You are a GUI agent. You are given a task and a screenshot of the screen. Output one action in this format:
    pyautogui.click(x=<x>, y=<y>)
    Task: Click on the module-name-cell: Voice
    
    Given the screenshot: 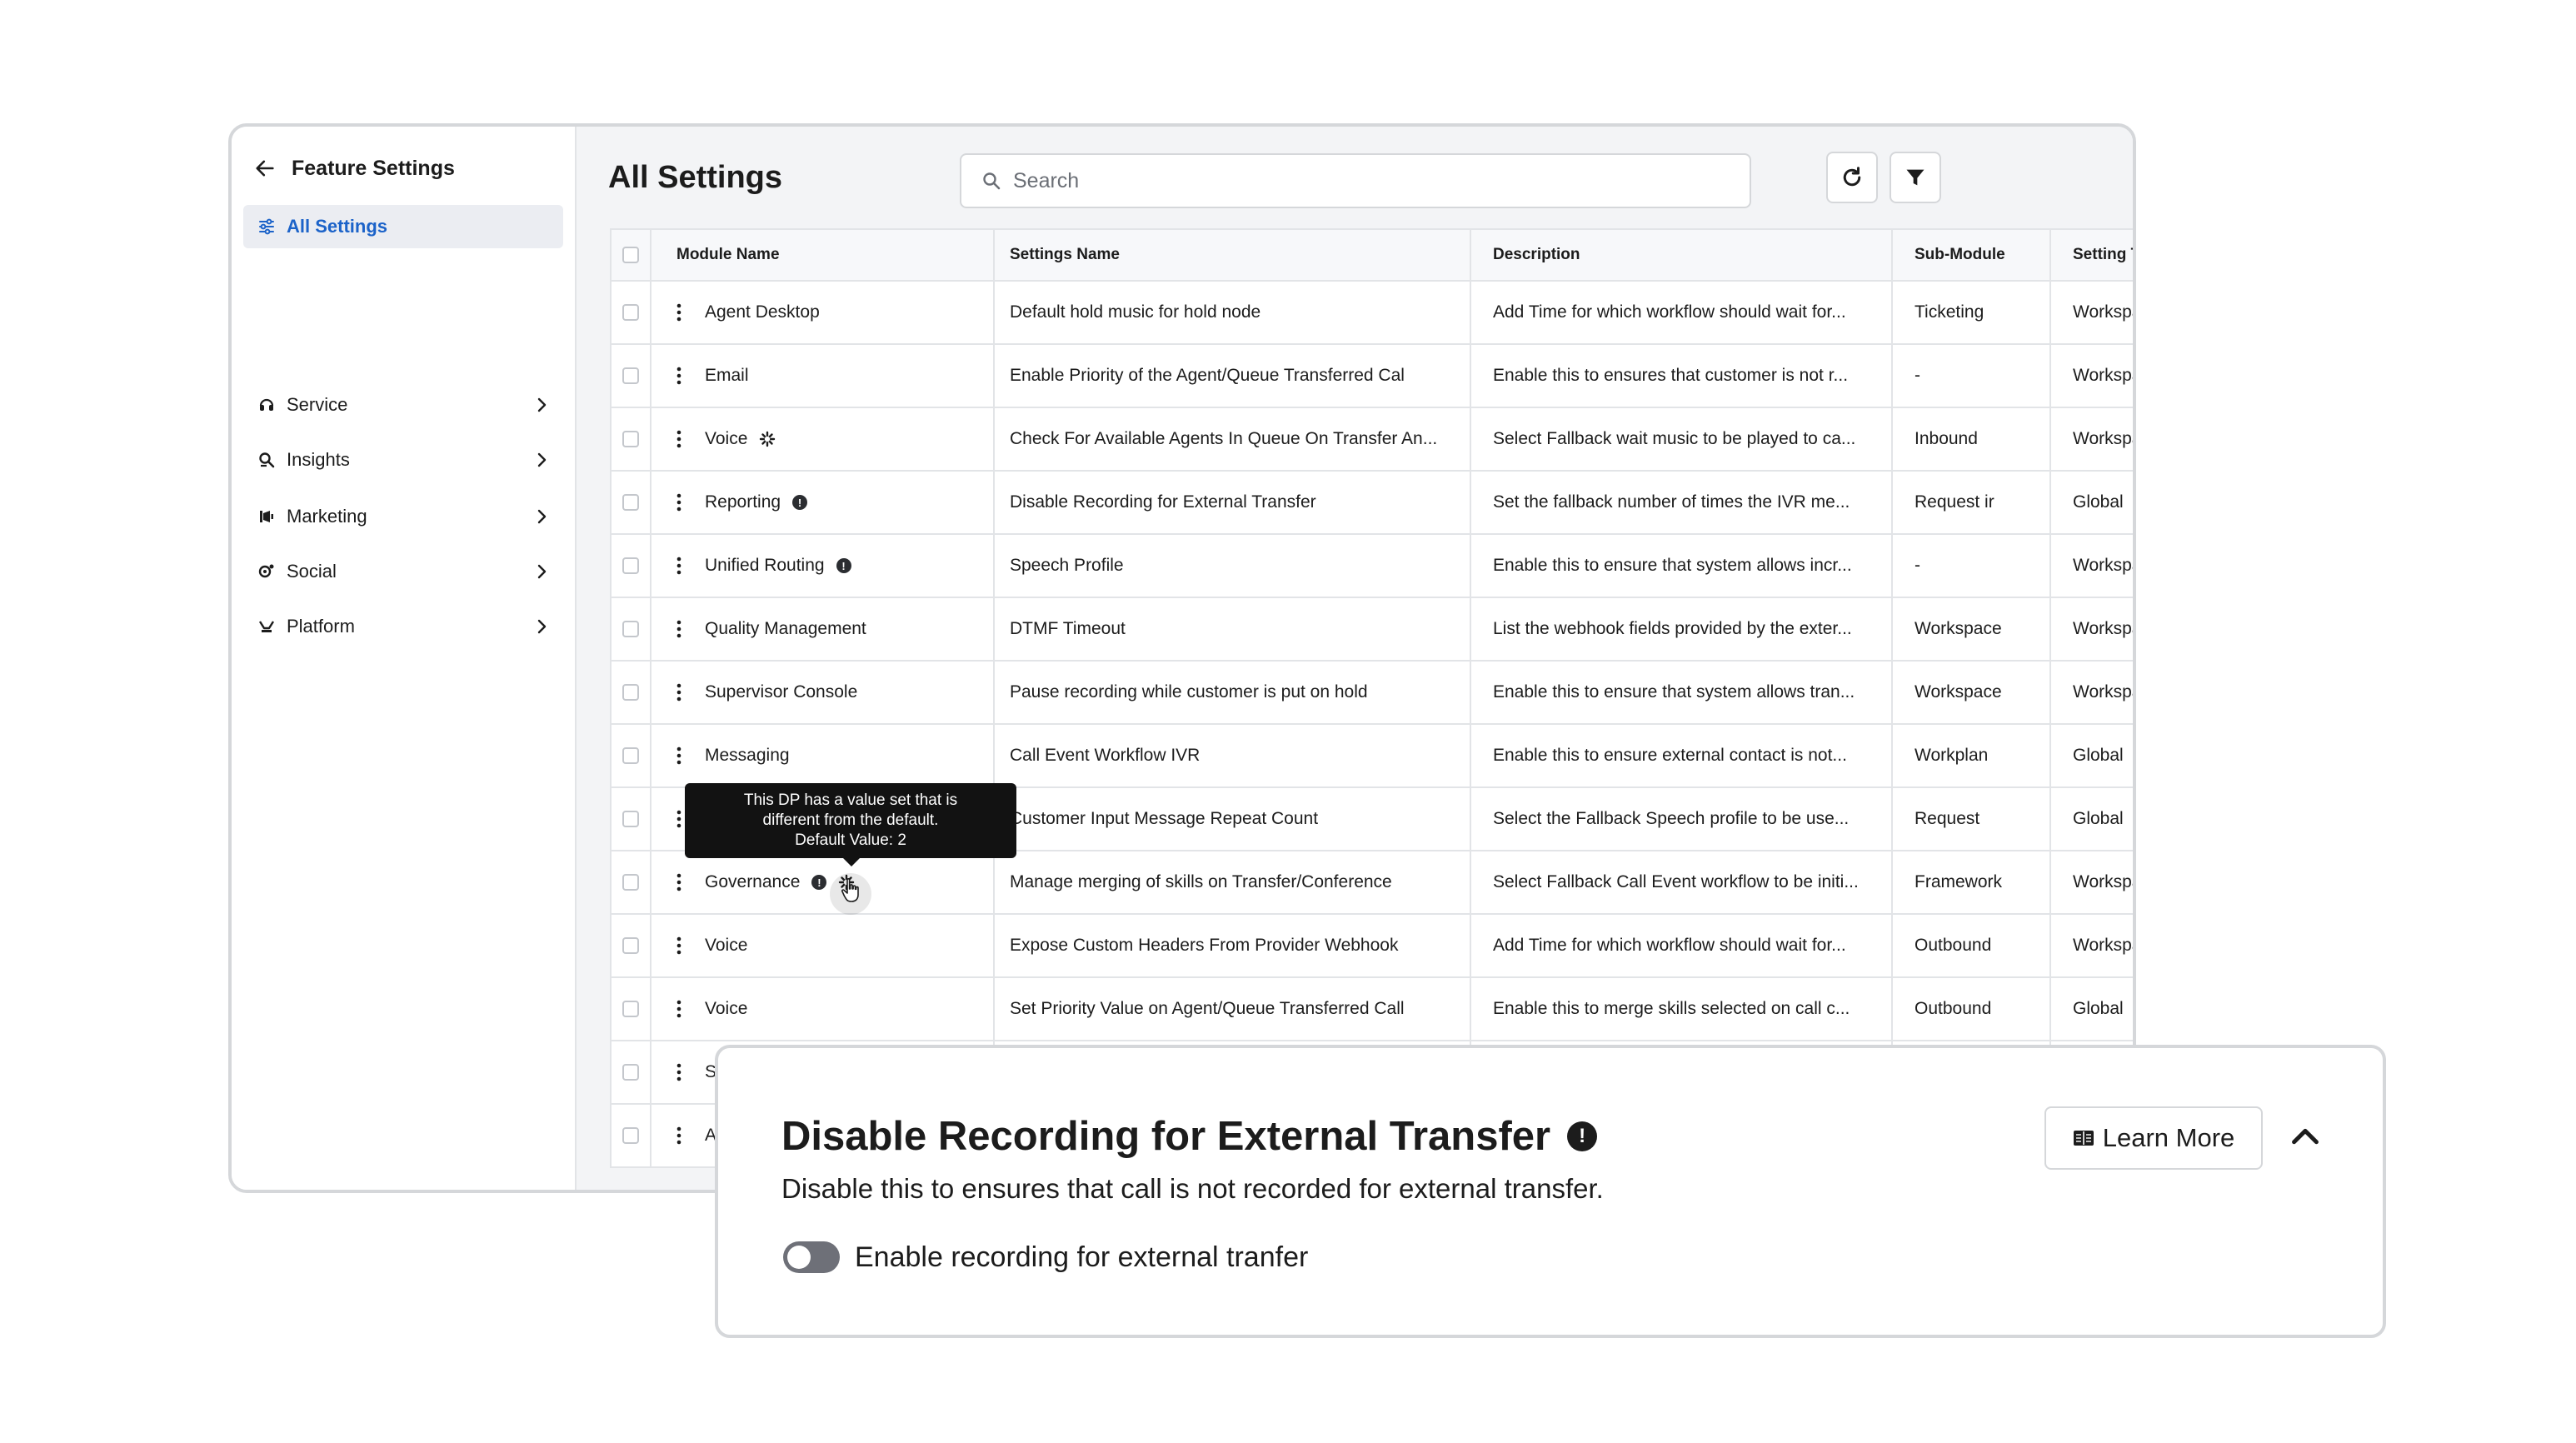 What is the action you would take?
    pyautogui.click(x=823, y=1009)
    